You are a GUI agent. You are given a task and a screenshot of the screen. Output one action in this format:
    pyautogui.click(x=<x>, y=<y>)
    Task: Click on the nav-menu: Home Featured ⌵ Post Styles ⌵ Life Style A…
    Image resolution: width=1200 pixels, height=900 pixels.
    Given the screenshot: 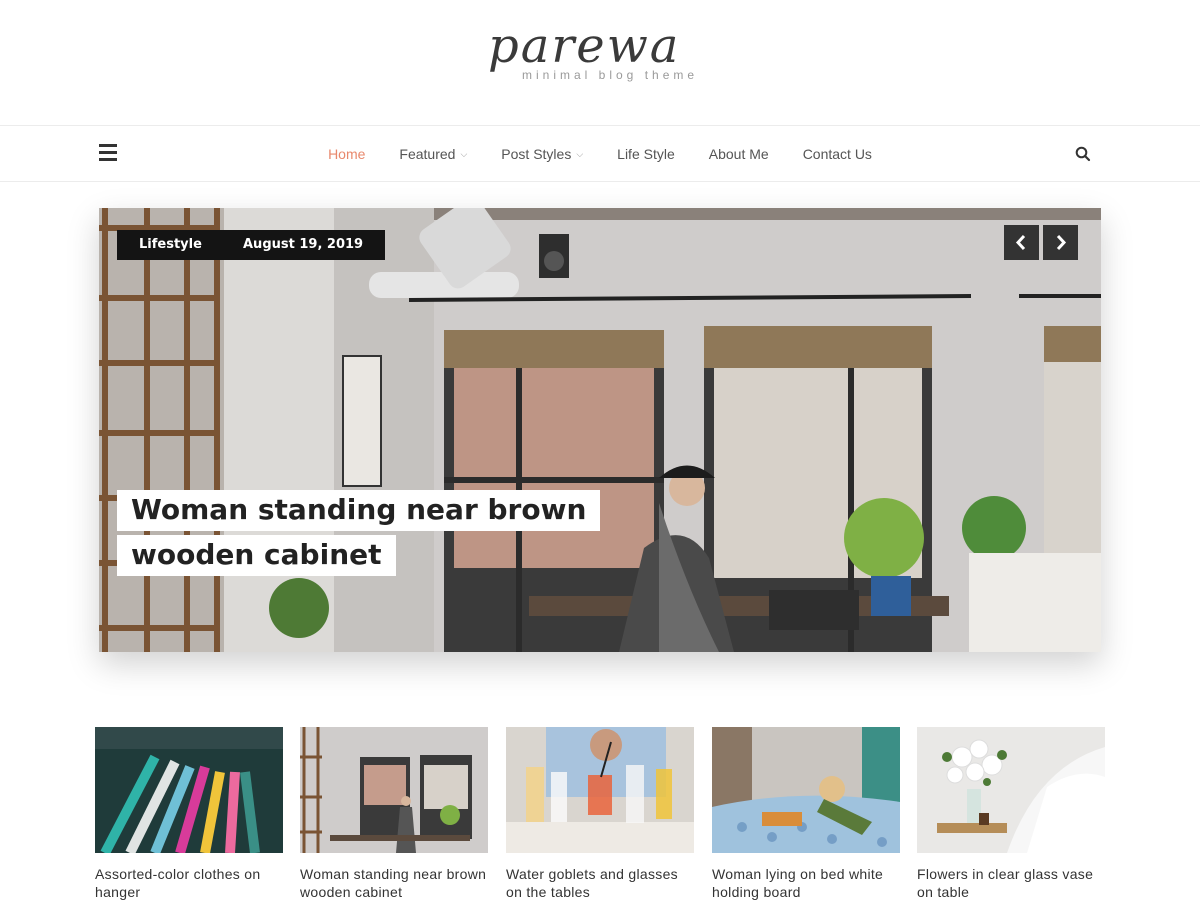 What is the action you would take?
    pyautogui.click(x=600, y=154)
    